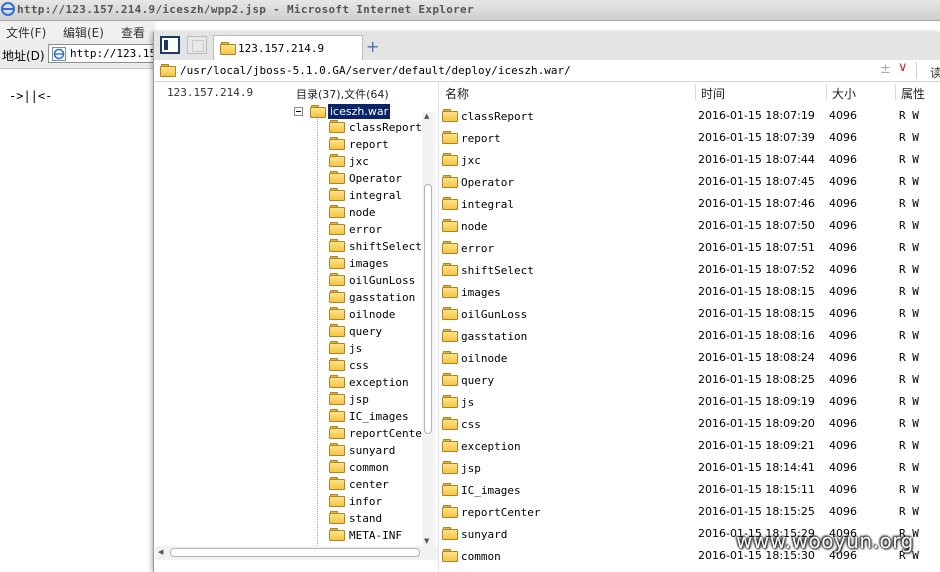 This screenshot has width=940, height=572. Describe the element at coordinates (689, 359) in the screenshot. I see `table-row: oilnode 2016-01-15 18:08:24 4096 R W` at that location.